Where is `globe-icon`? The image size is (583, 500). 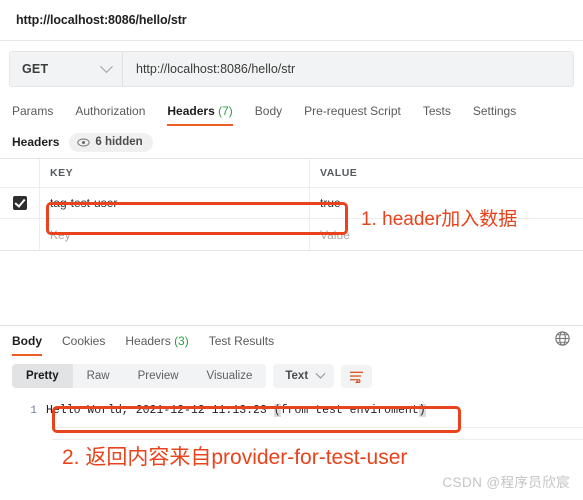
globe-icon is located at coordinates (562, 338).